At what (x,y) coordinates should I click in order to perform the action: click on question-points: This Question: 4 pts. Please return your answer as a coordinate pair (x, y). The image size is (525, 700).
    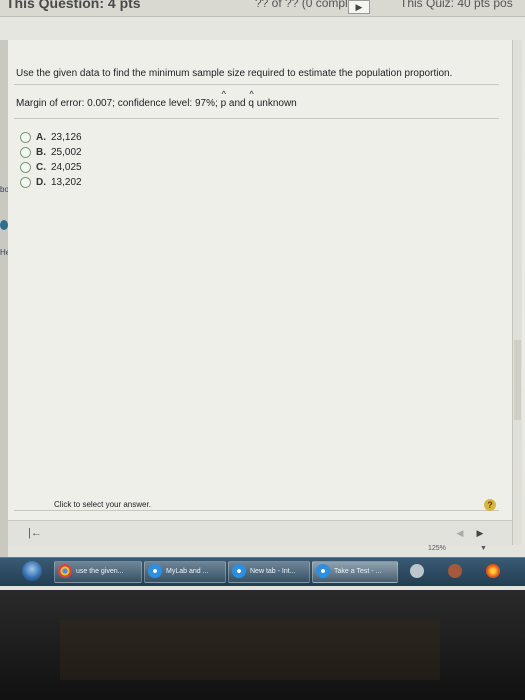
    Looking at the image, I should click on (73, 5).